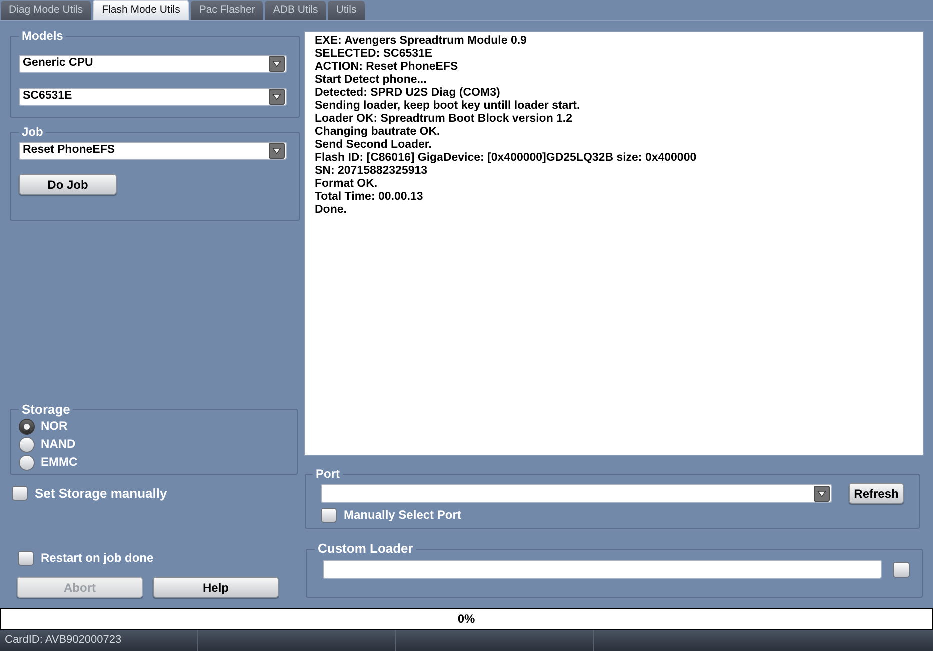 This screenshot has width=933, height=651. Describe the element at coordinates (372, 171) in the screenshot. I see `log-line: SN: 20715882325913` at that location.